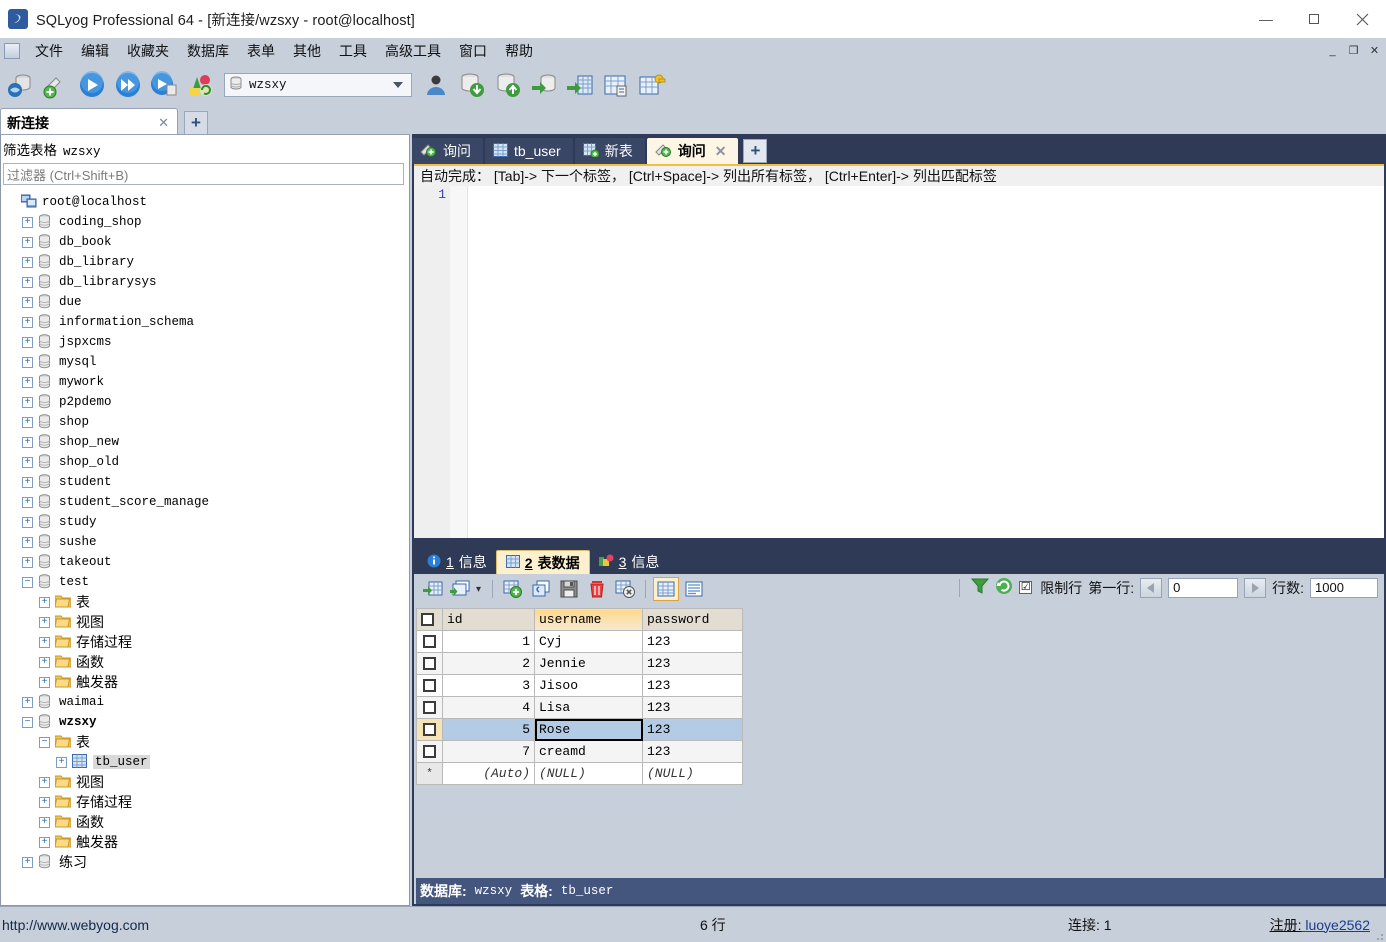 This screenshot has width=1386, height=942. I want to click on import-data-icon, so click(472, 85).